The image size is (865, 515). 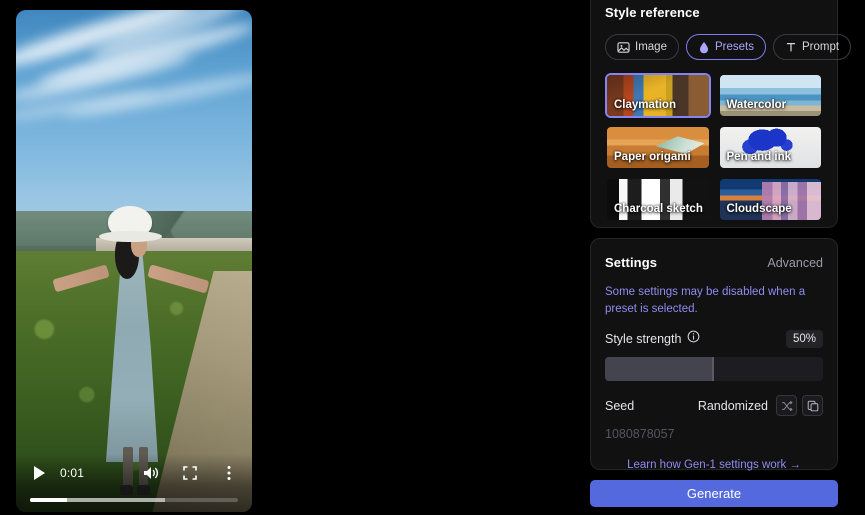 I want to click on preset-card-pen-and-ink: Pen and ink, so click(x=771, y=147).